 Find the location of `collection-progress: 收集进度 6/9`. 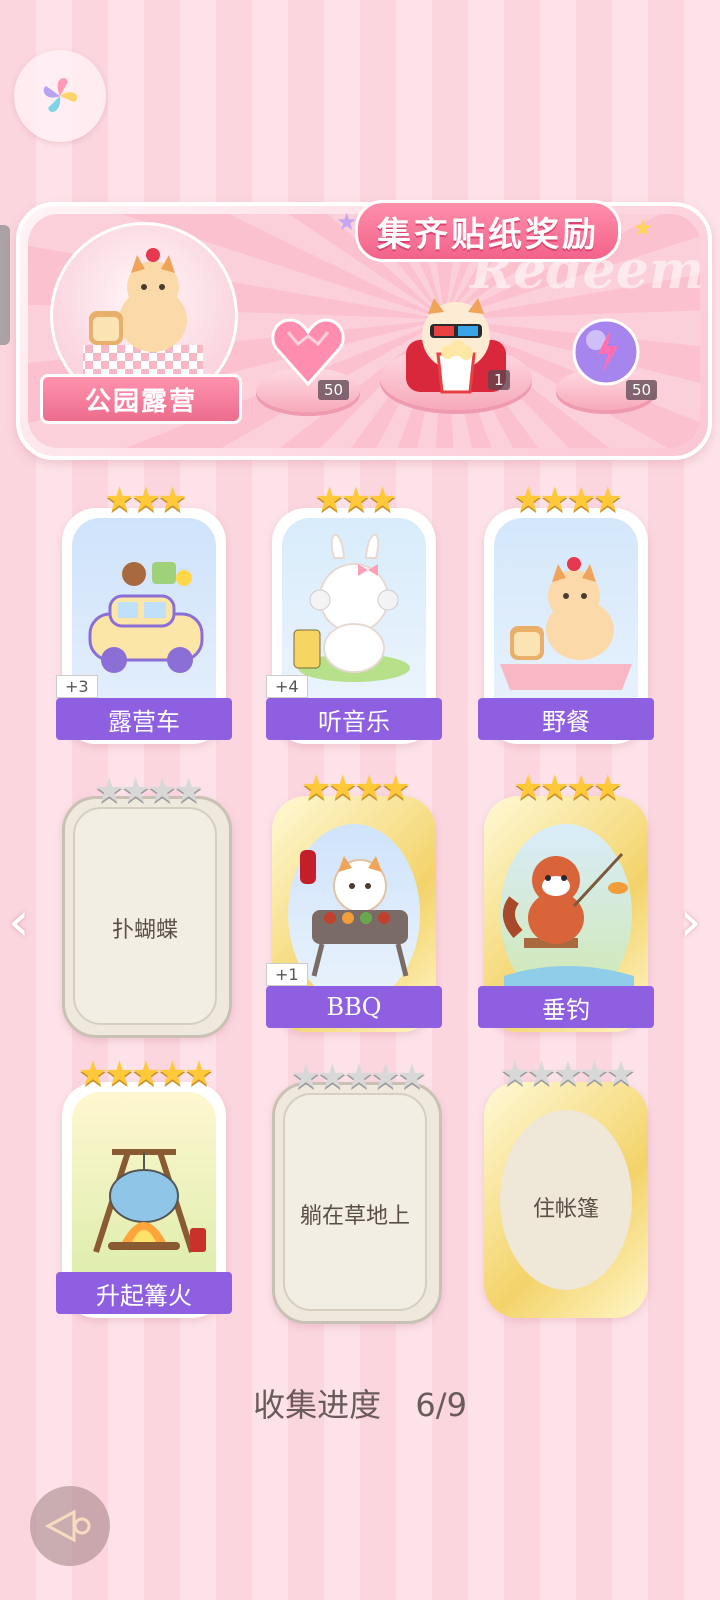

collection-progress: 收集进度 6/9 is located at coordinates (360, 1403).